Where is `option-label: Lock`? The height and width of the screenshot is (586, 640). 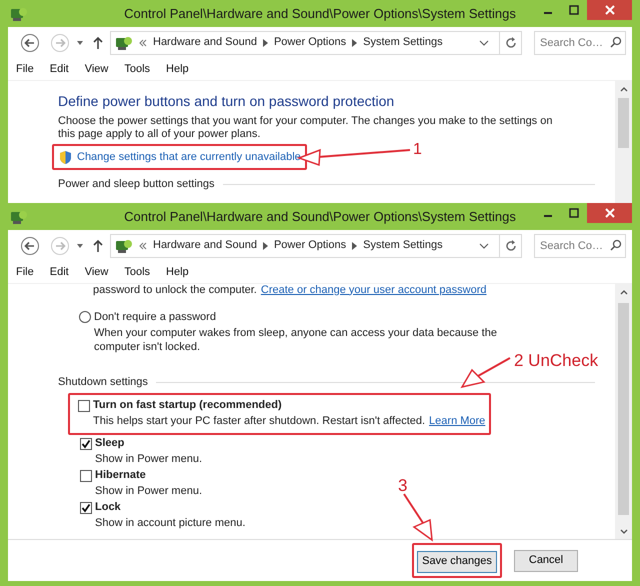 option-label: Lock is located at coordinates (108, 507).